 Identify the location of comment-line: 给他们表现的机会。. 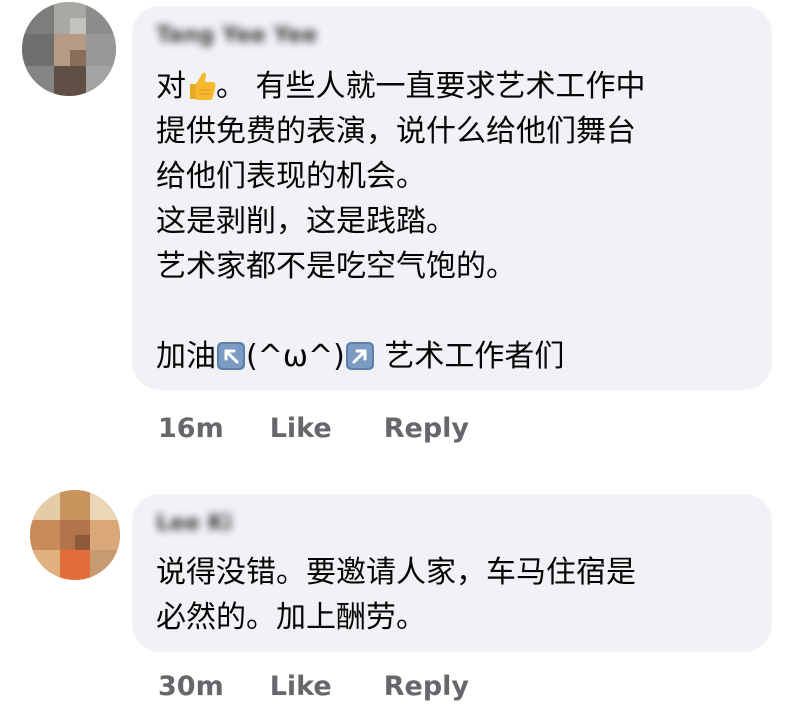
(291, 176).